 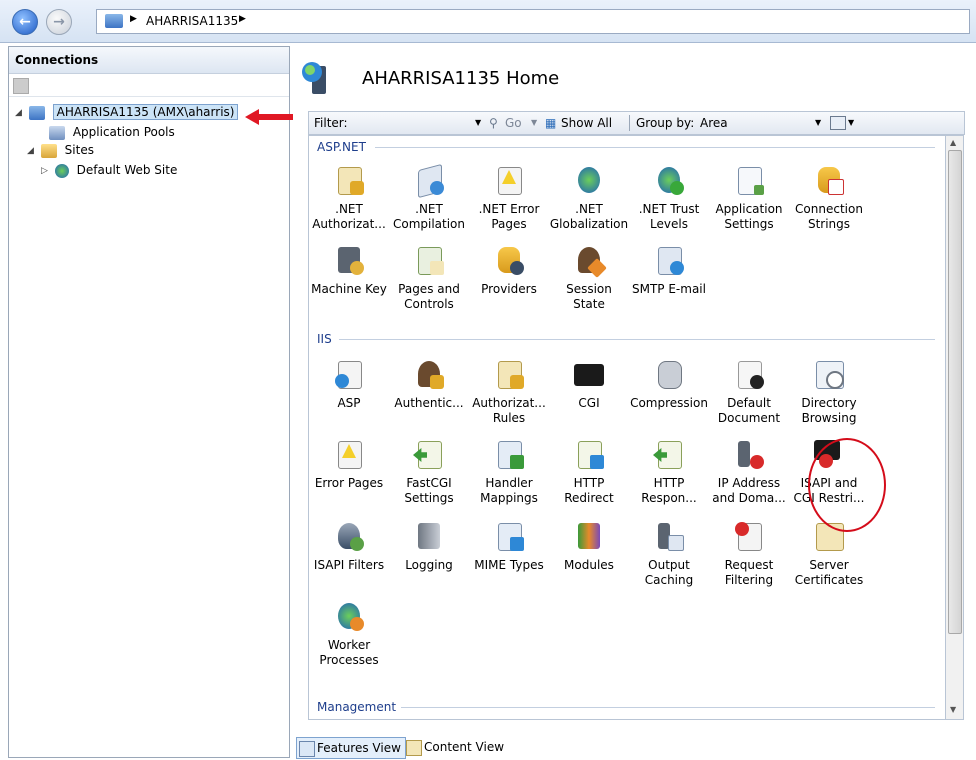 What do you see at coordinates (324, 339) in the screenshot?
I see `group-header-iis: IIS` at bounding box center [324, 339].